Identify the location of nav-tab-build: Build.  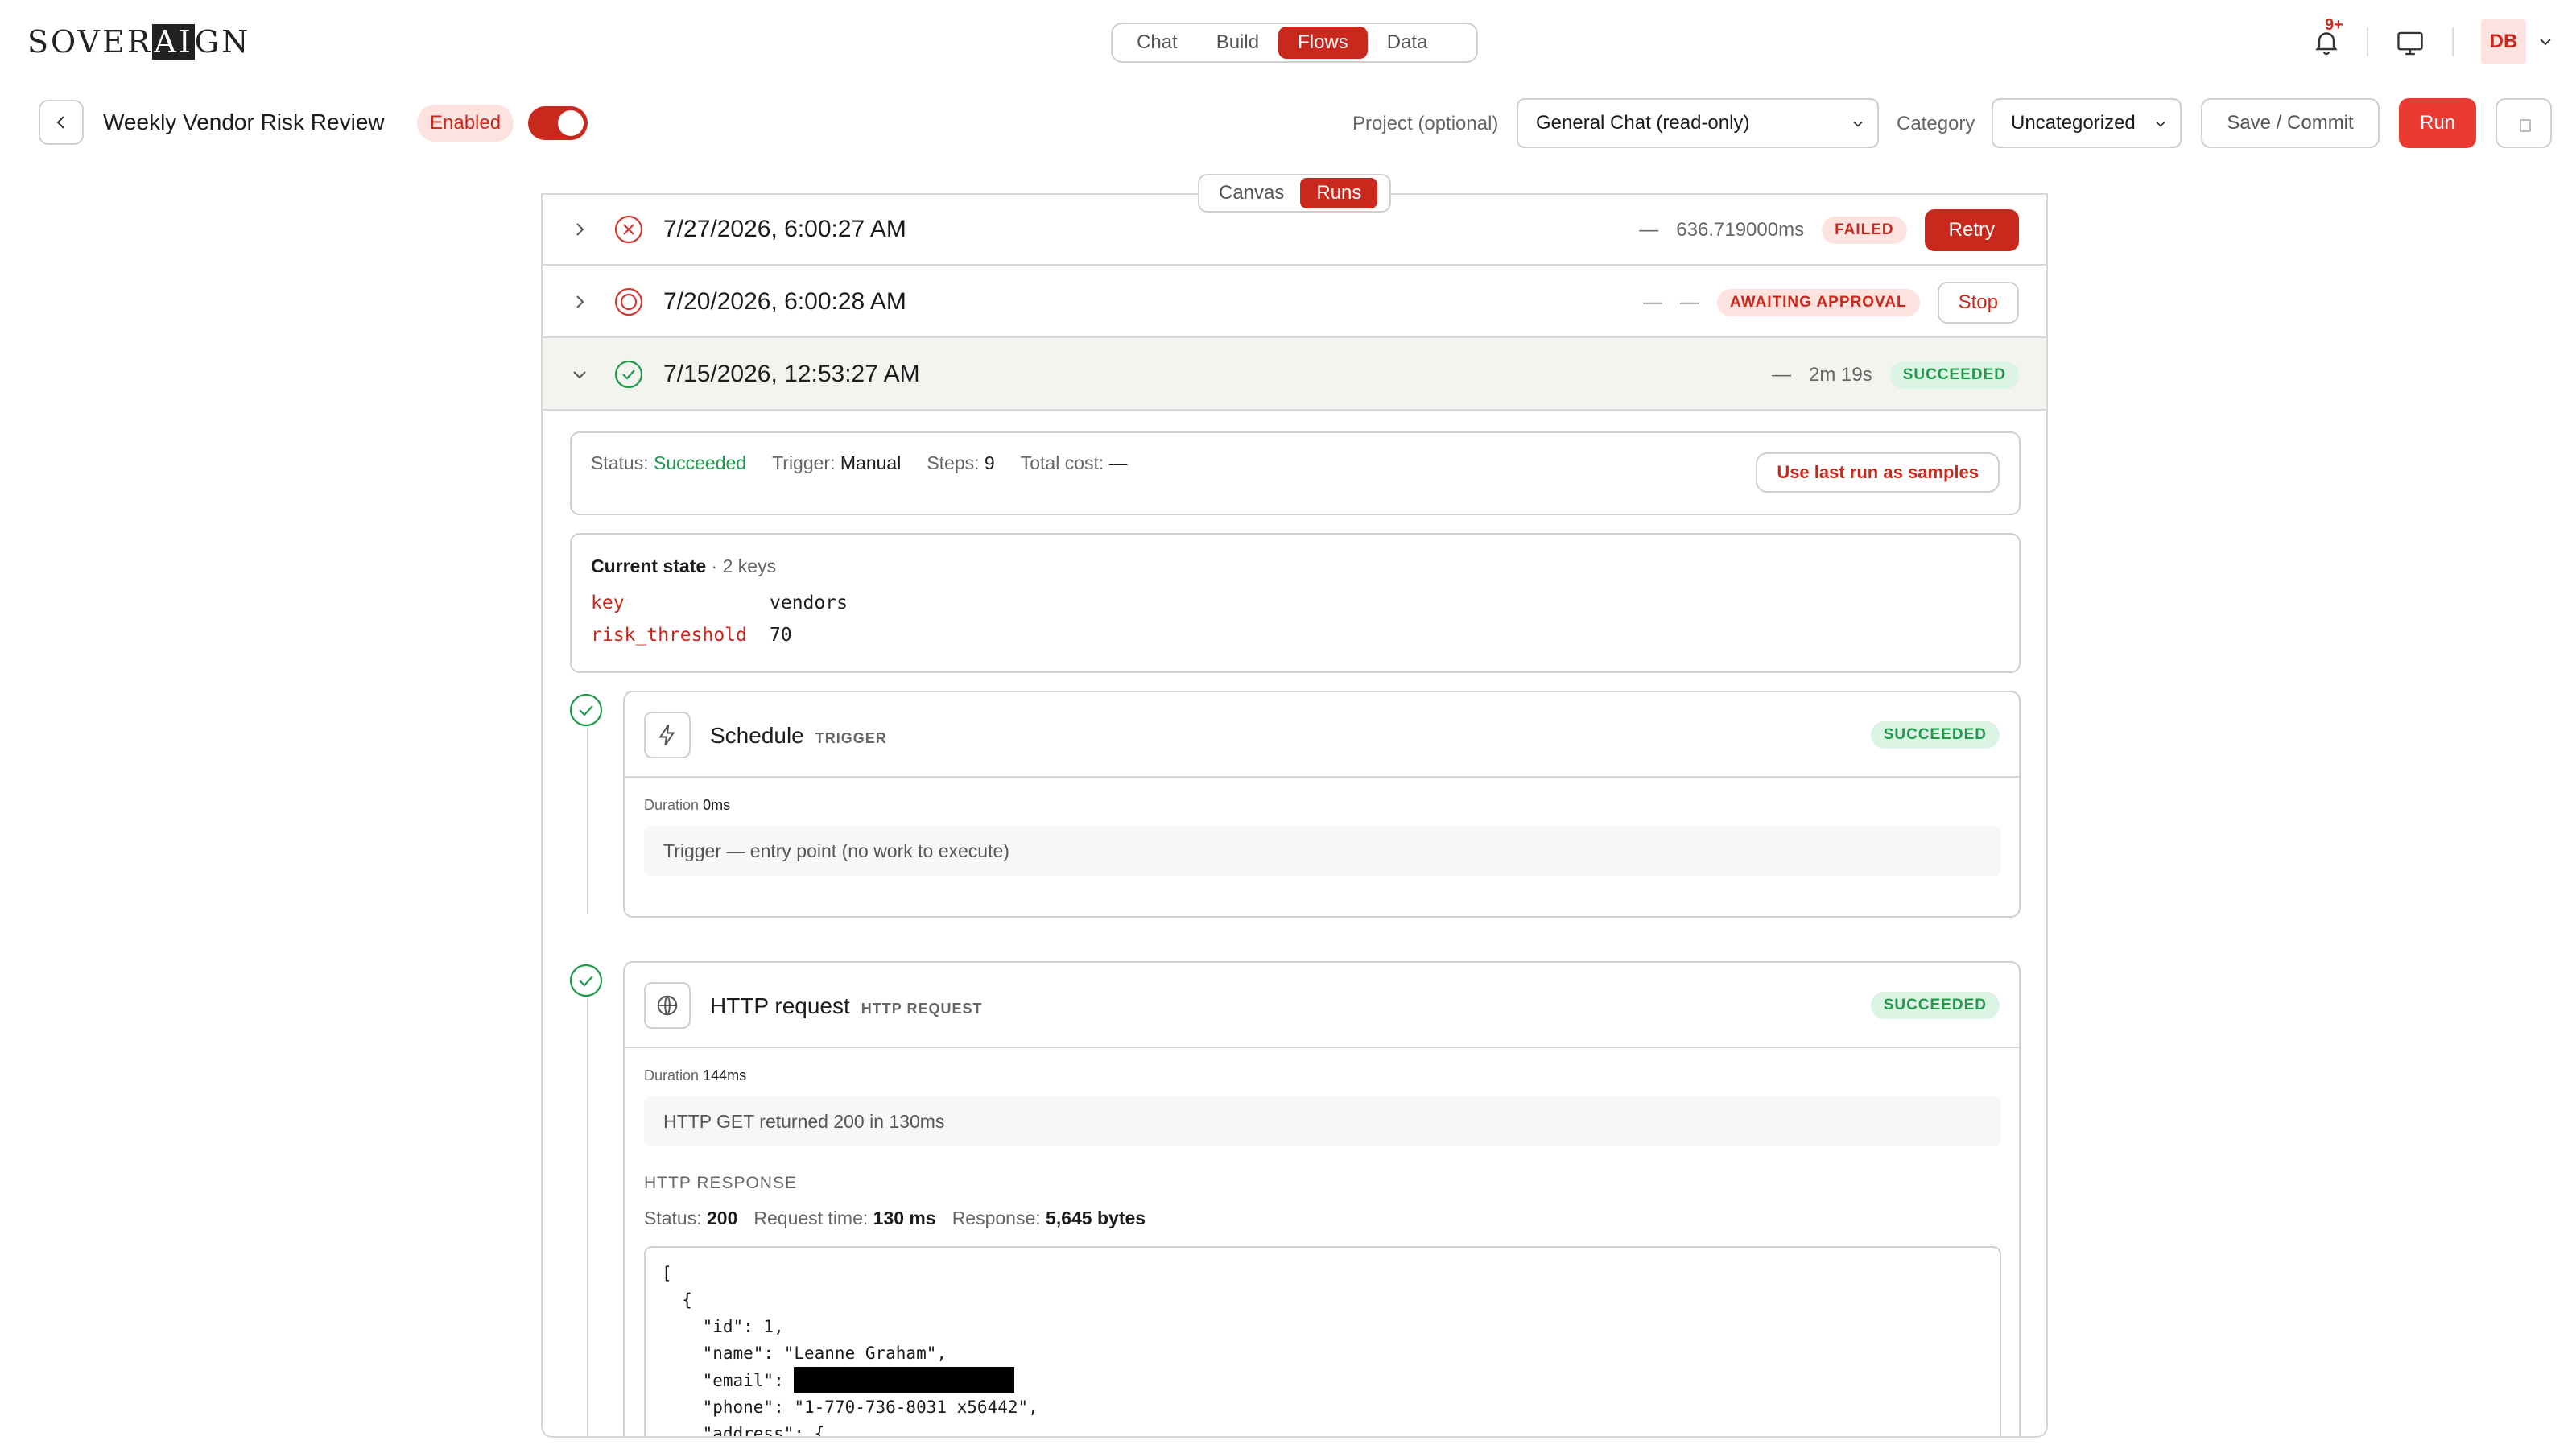
(1237, 43).